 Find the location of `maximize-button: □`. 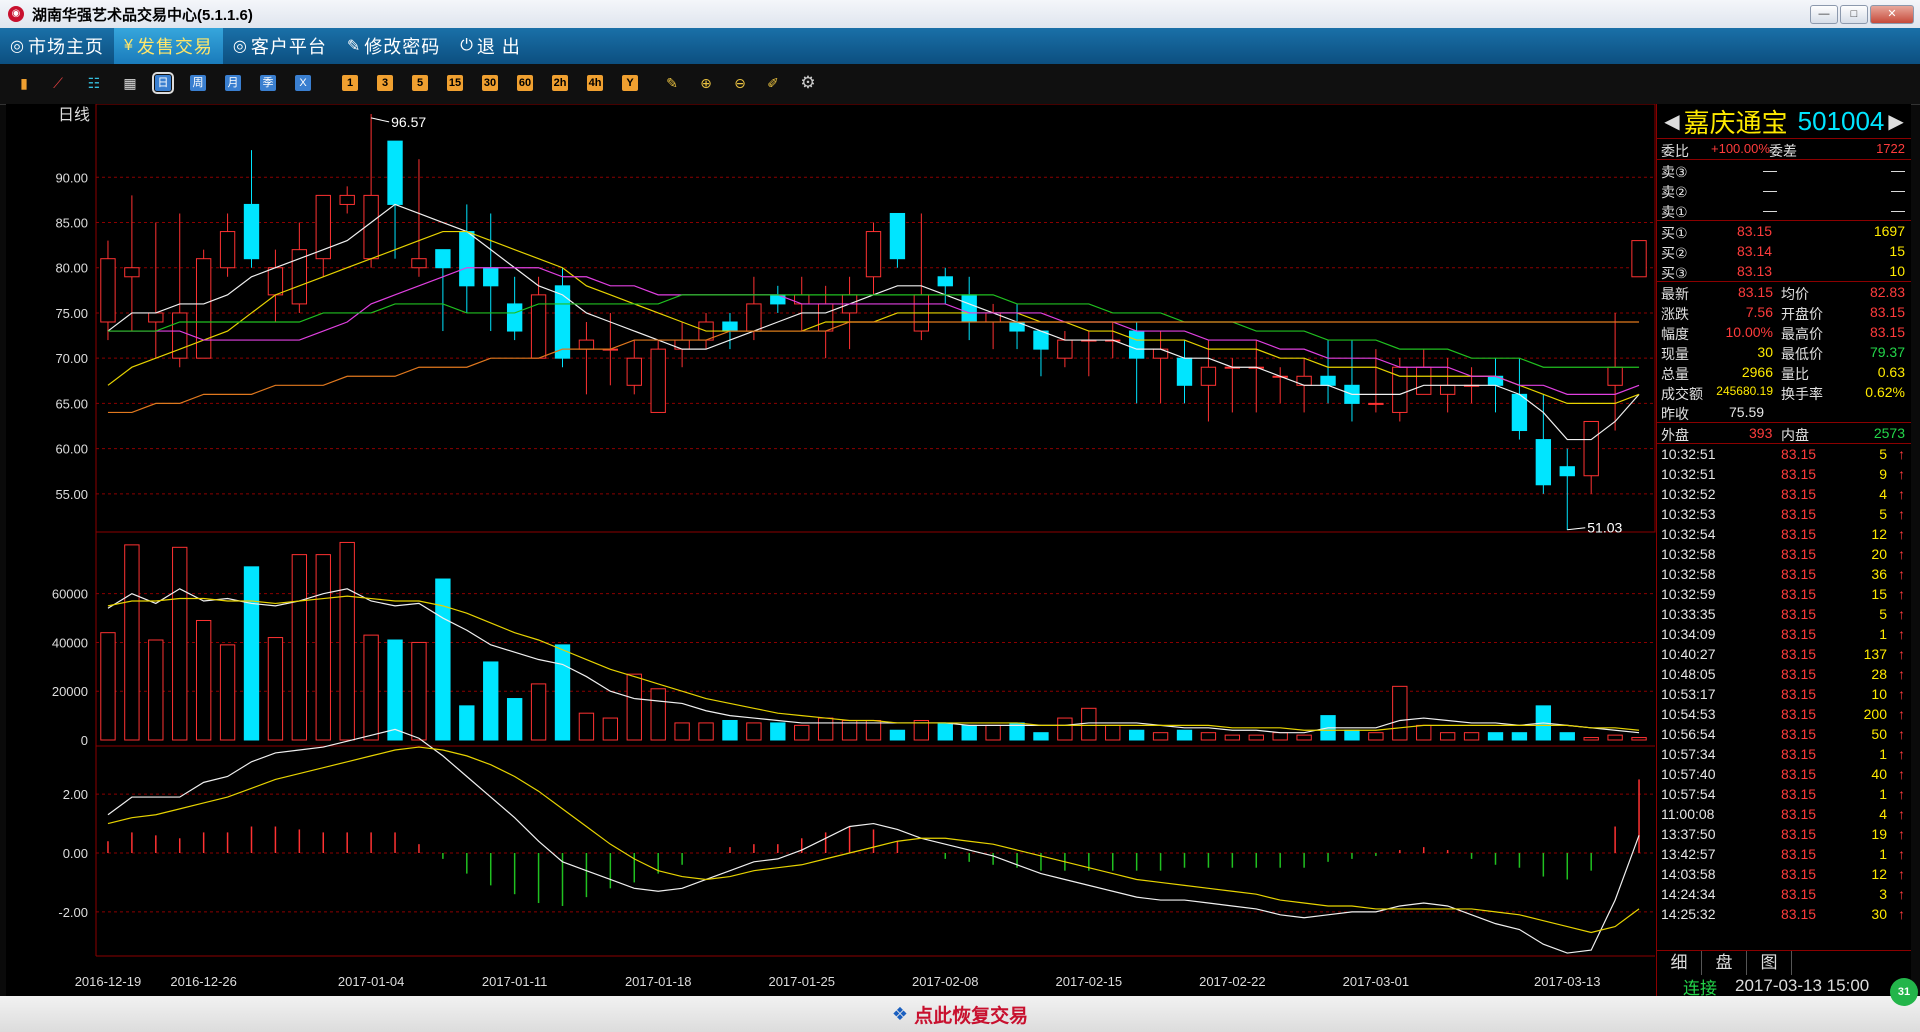

maximize-button: □ is located at coordinates (1854, 14).